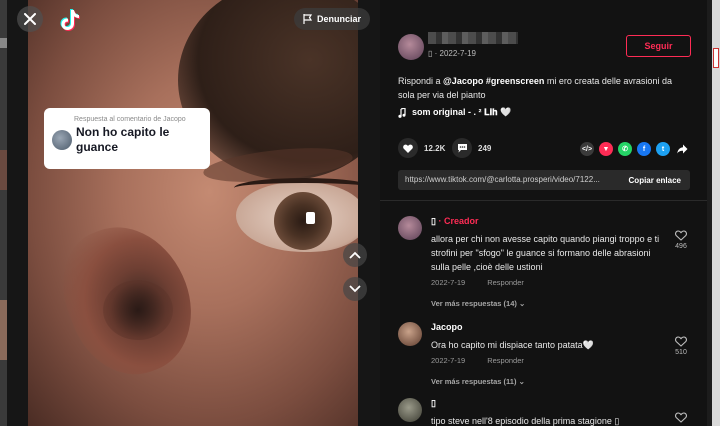  What do you see at coordinates (515, 81) in the screenshot?
I see `caption-hashtag: #greenscreen` at bounding box center [515, 81].